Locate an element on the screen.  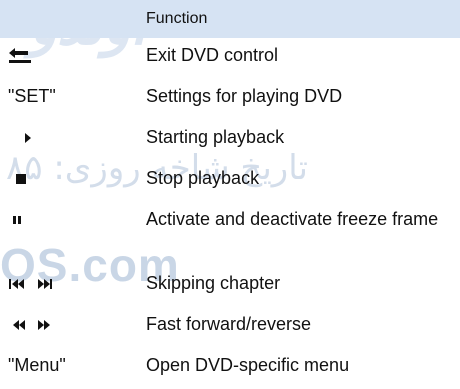
table-row: "SET" Settings for playing DVD is located at coordinates (230, 99).